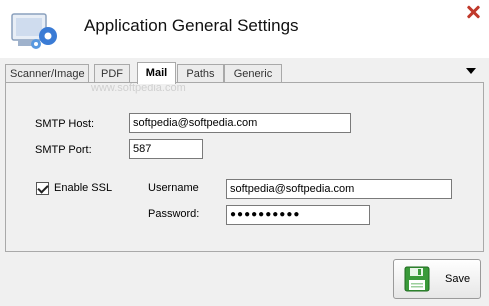  What do you see at coordinates (156, 73) in the screenshot?
I see `tab-mail: Mail` at bounding box center [156, 73].